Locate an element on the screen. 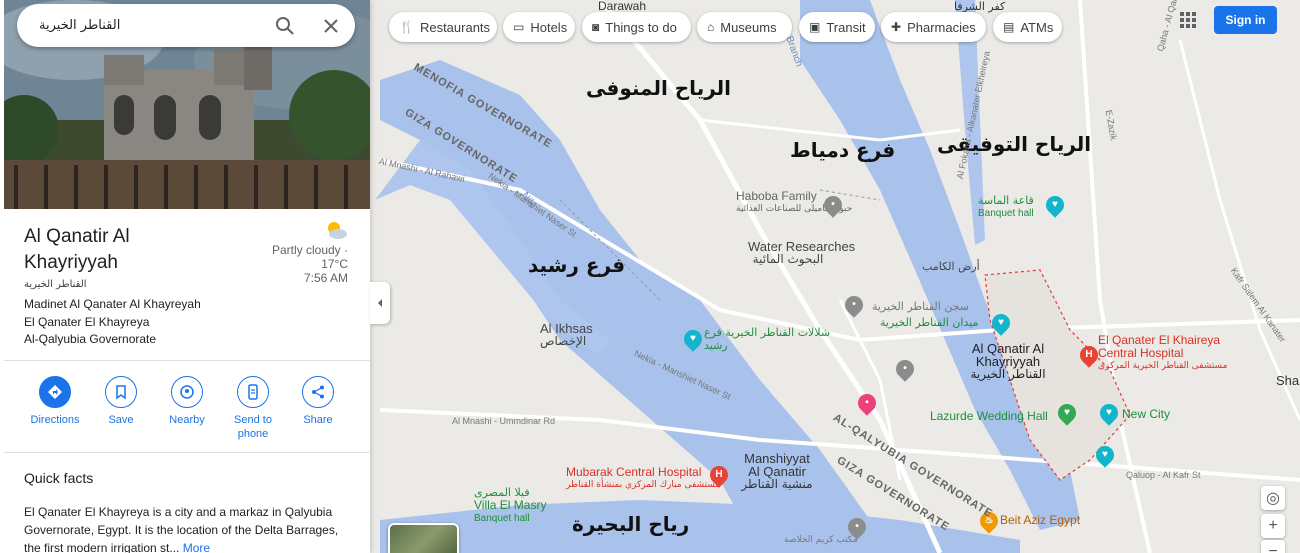 The height and width of the screenshot is (553, 1300). place-banquet: قاعة الماسة Banquet hall is located at coordinates (1006, 207).